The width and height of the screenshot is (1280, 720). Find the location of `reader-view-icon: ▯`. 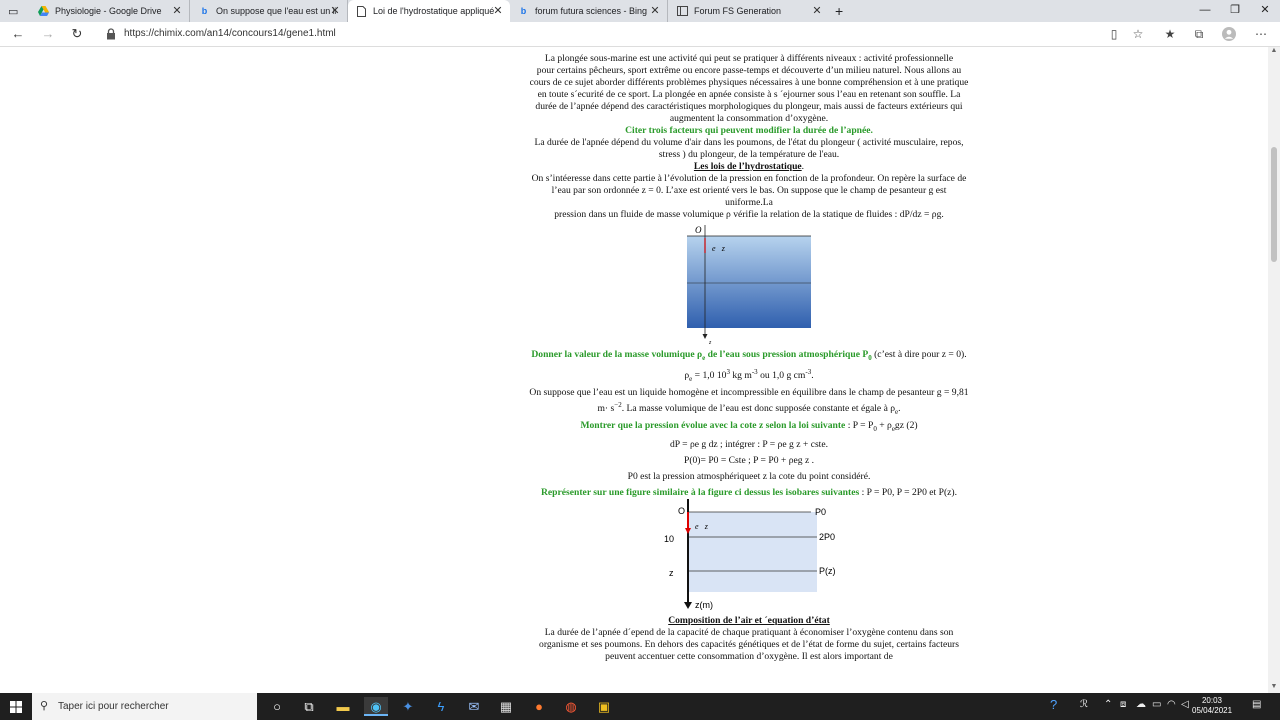

reader-view-icon: ▯ is located at coordinates (1114, 34).